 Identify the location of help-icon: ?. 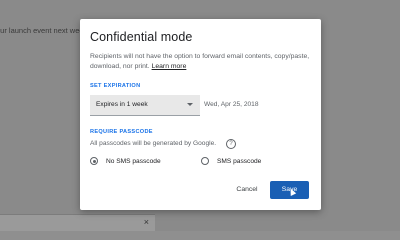
(231, 144).